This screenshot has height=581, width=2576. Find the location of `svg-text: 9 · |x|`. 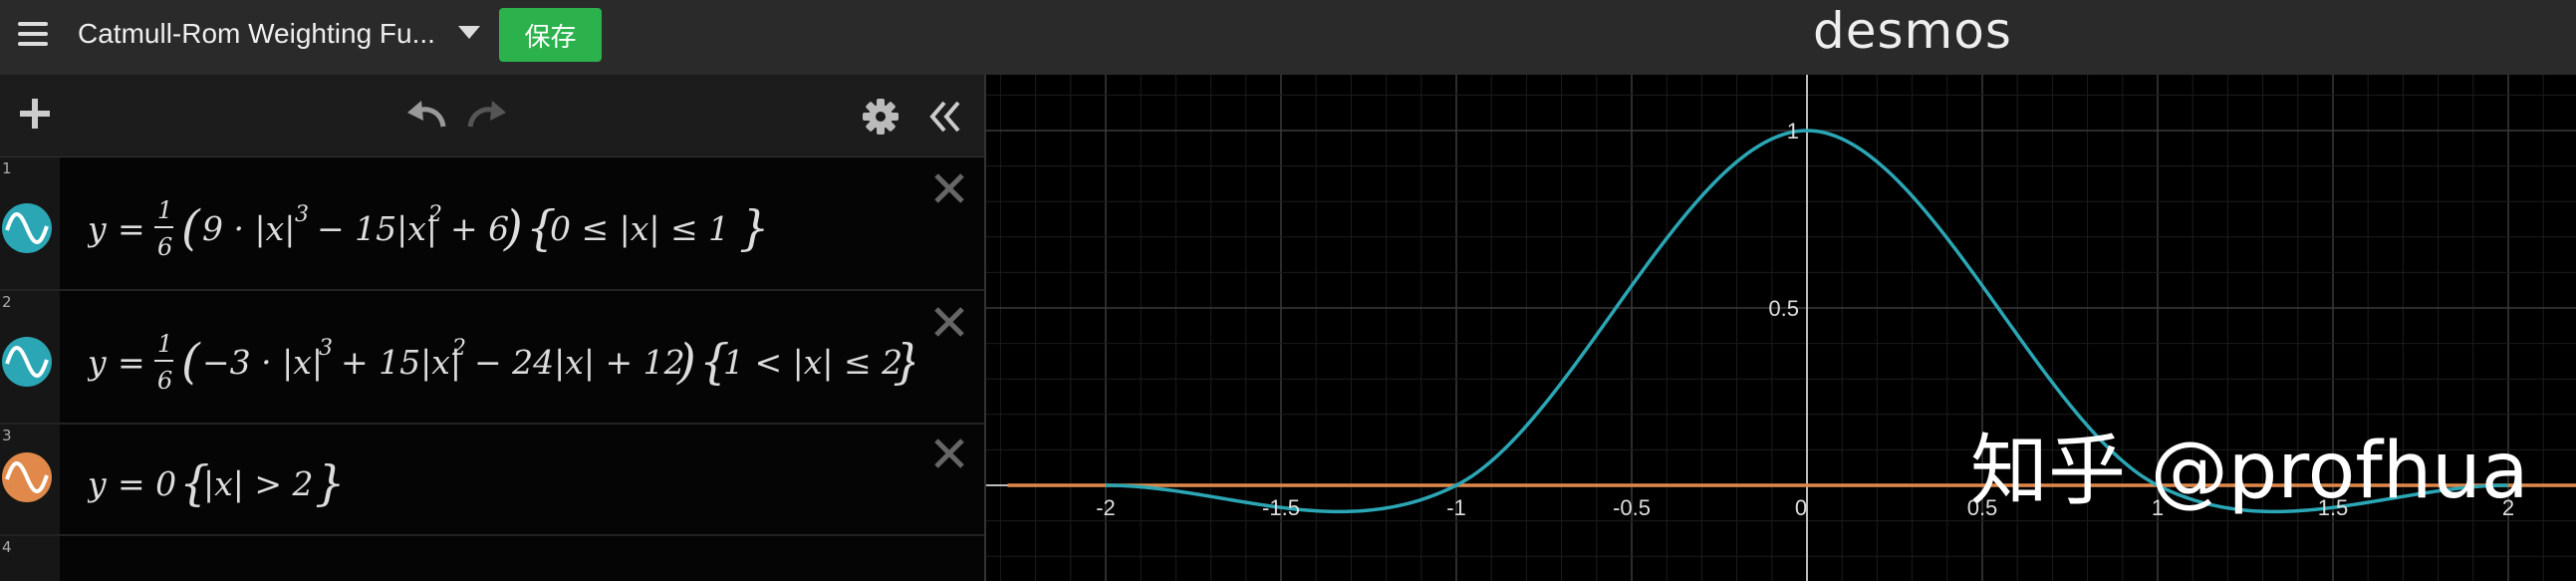

svg-text: 9 · |x| is located at coordinates (248, 228).